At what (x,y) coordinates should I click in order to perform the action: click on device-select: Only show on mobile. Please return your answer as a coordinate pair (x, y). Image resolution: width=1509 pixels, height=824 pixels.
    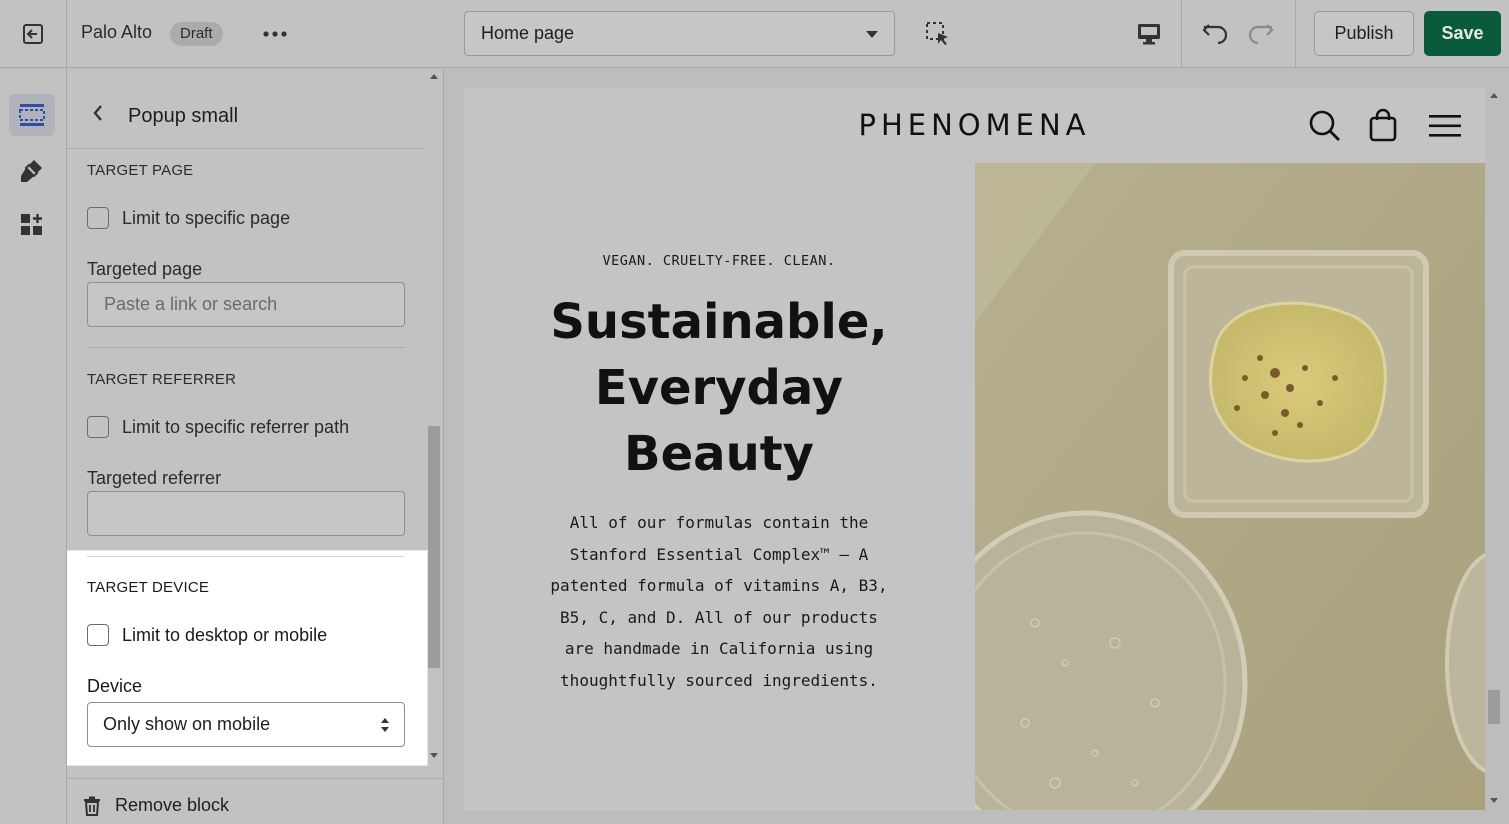
    Looking at the image, I should click on (246, 724).